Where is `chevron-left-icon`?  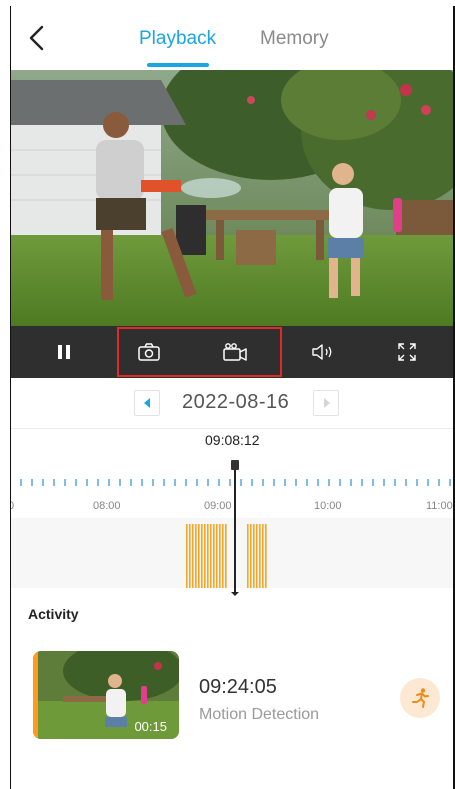
chevron-left-icon is located at coordinates (36, 38).